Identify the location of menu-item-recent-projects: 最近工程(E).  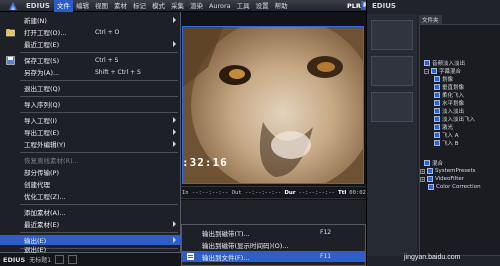
(90, 44).